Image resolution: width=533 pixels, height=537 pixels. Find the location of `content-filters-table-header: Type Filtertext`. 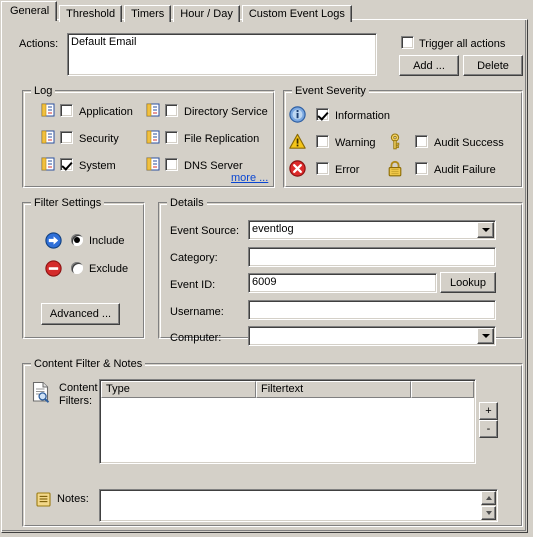

content-filters-table-header: Type Filtertext is located at coordinates (287, 389).